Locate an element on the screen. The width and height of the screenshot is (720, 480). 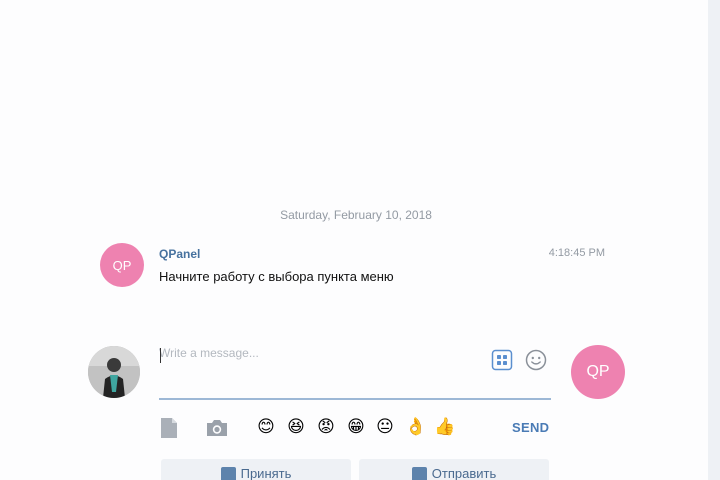
avatar: QP is located at coordinates (122, 265).